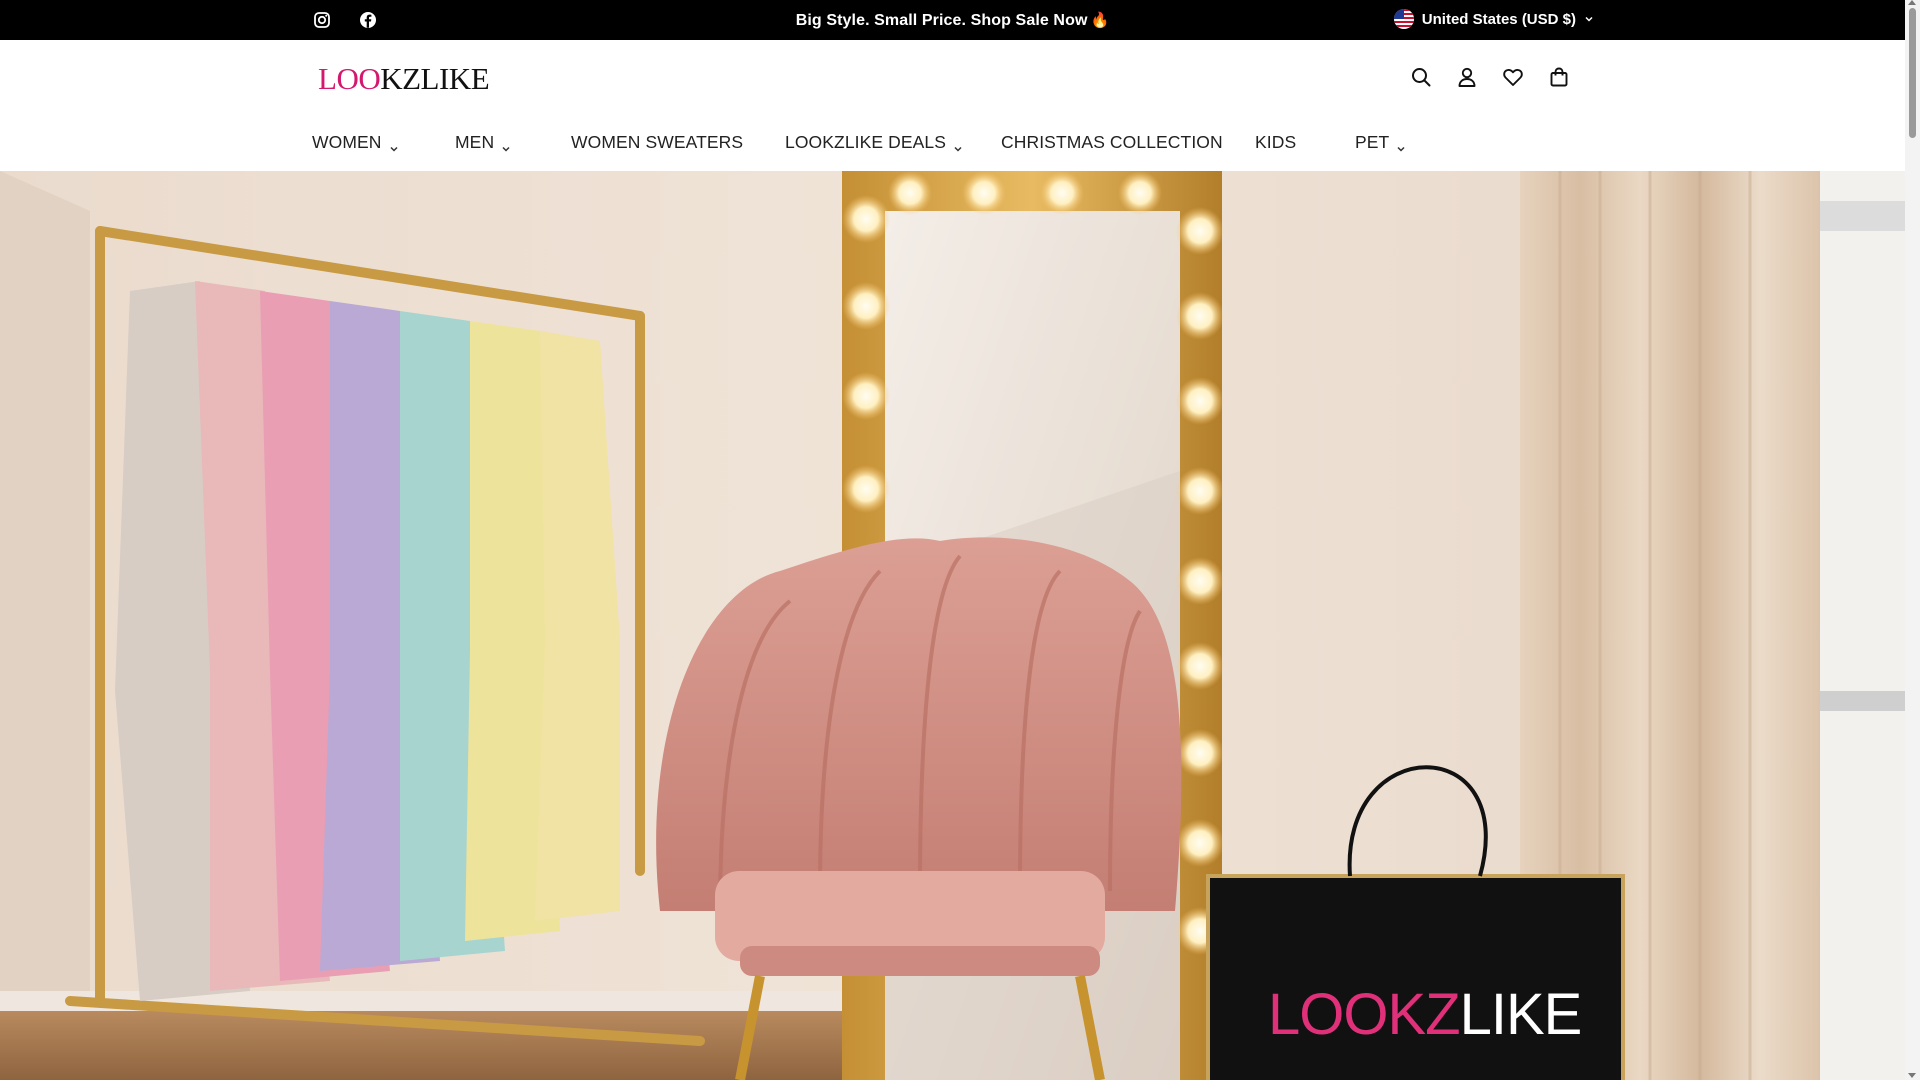 The image size is (1920, 1080). Describe the element at coordinates (1364, 1014) in the screenshot. I see `bag-logo-lookz: LOOKZ` at that location.